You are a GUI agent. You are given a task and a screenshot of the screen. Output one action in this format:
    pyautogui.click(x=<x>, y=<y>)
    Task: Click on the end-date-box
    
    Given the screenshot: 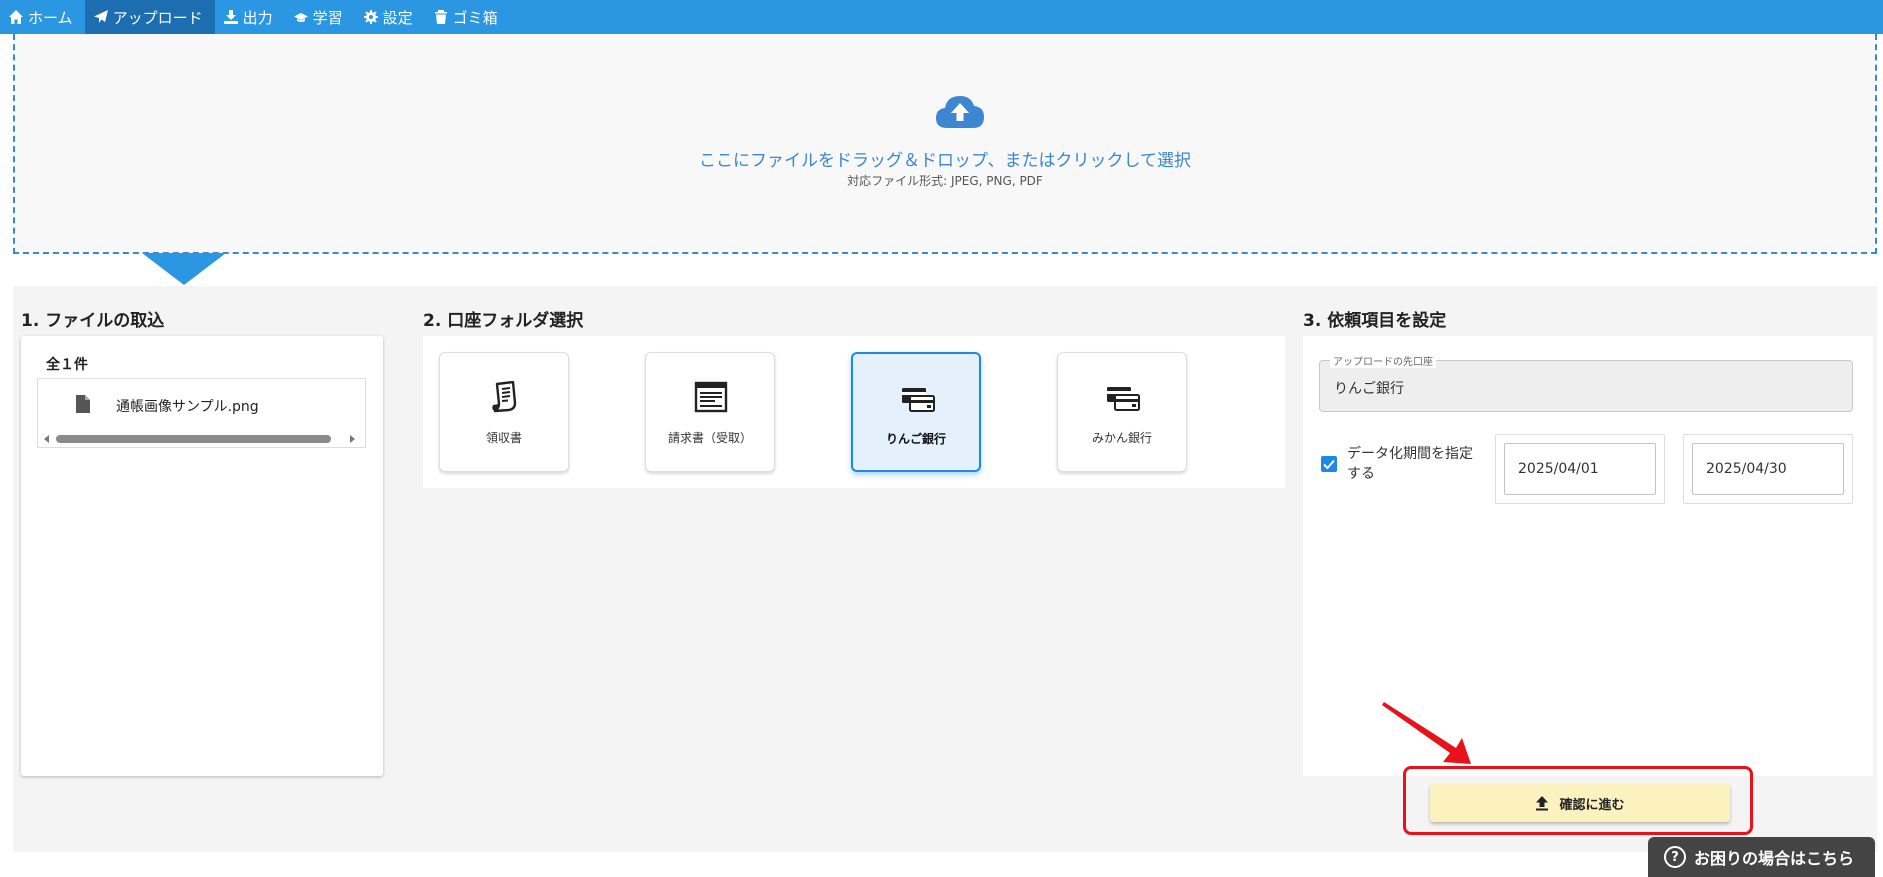 What is the action you would take?
    pyautogui.click(x=1768, y=469)
    